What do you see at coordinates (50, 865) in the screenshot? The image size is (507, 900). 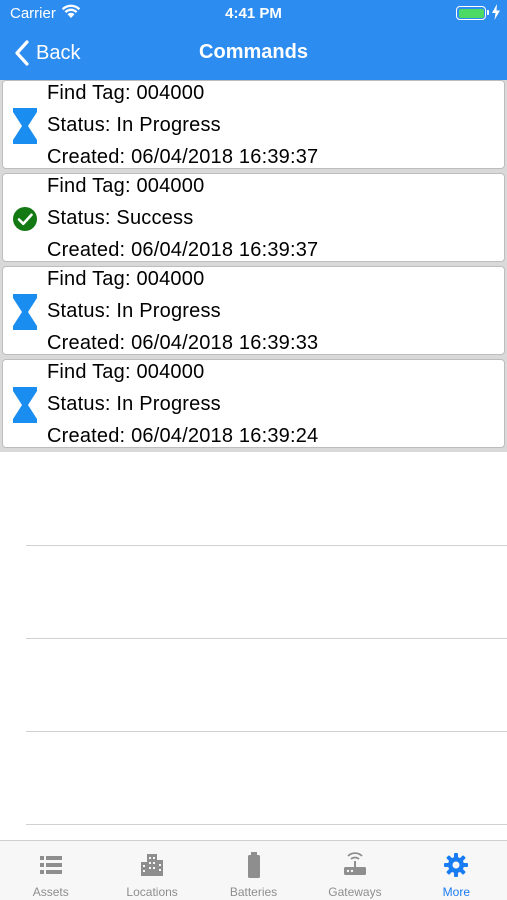 I see `list-icon` at bounding box center [50, 865].